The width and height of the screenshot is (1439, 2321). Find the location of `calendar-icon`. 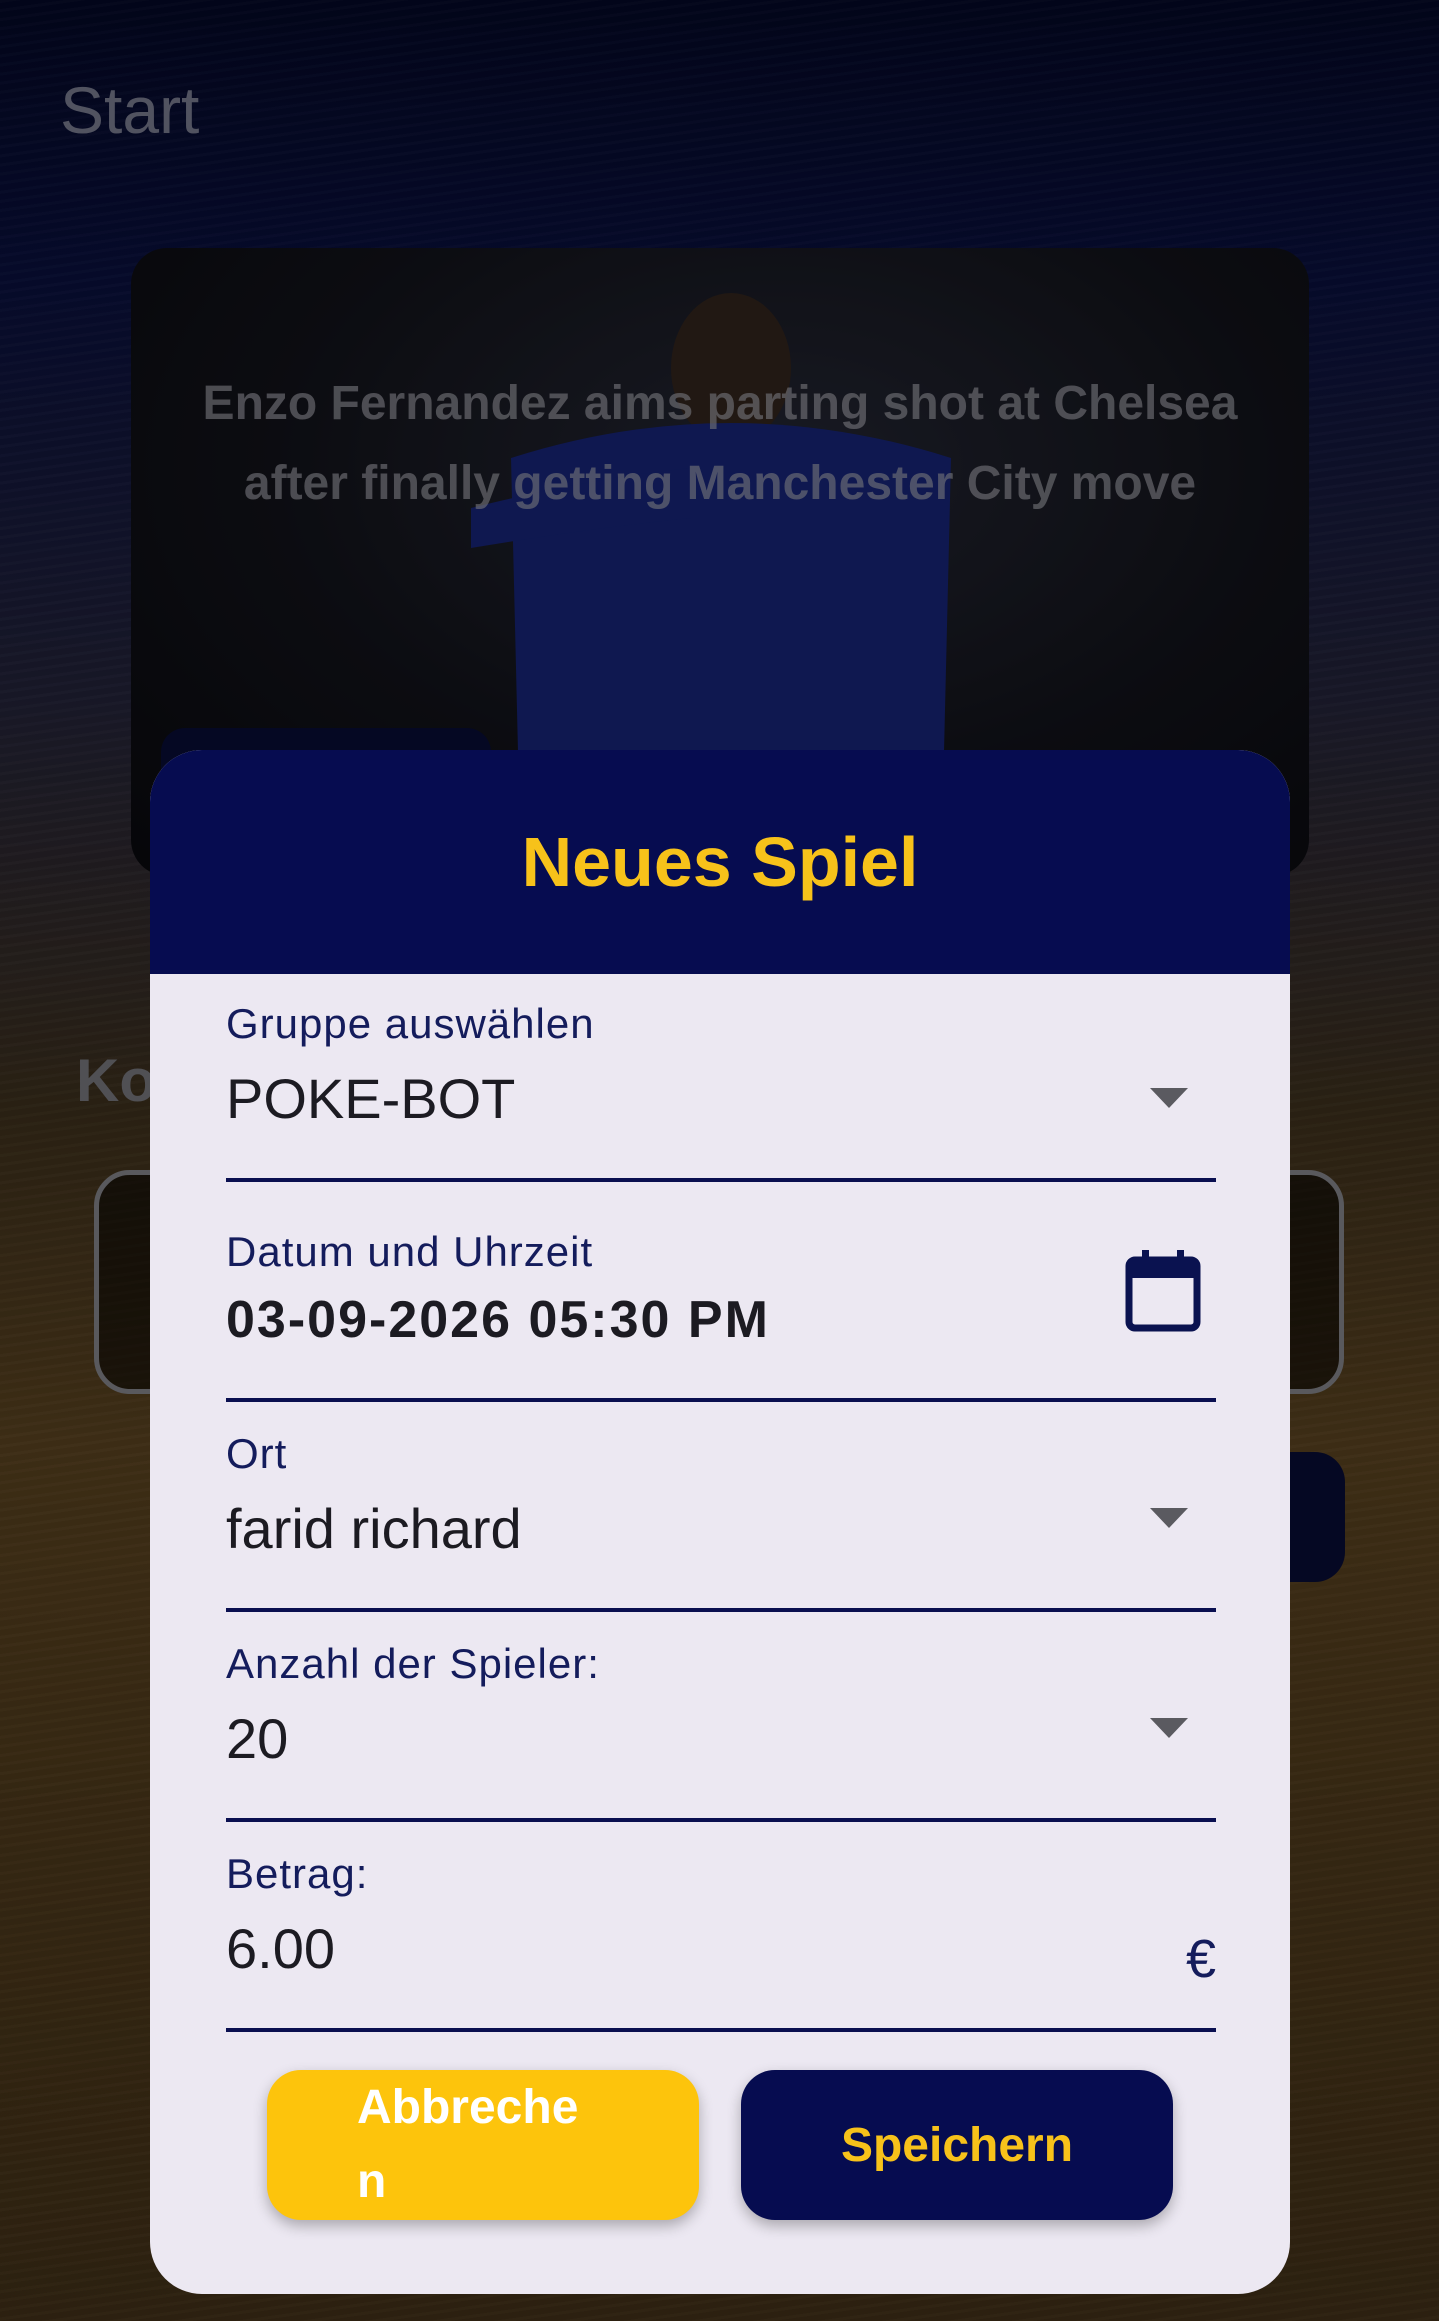

calendar-icon is located at coordinates (1163, 1291).